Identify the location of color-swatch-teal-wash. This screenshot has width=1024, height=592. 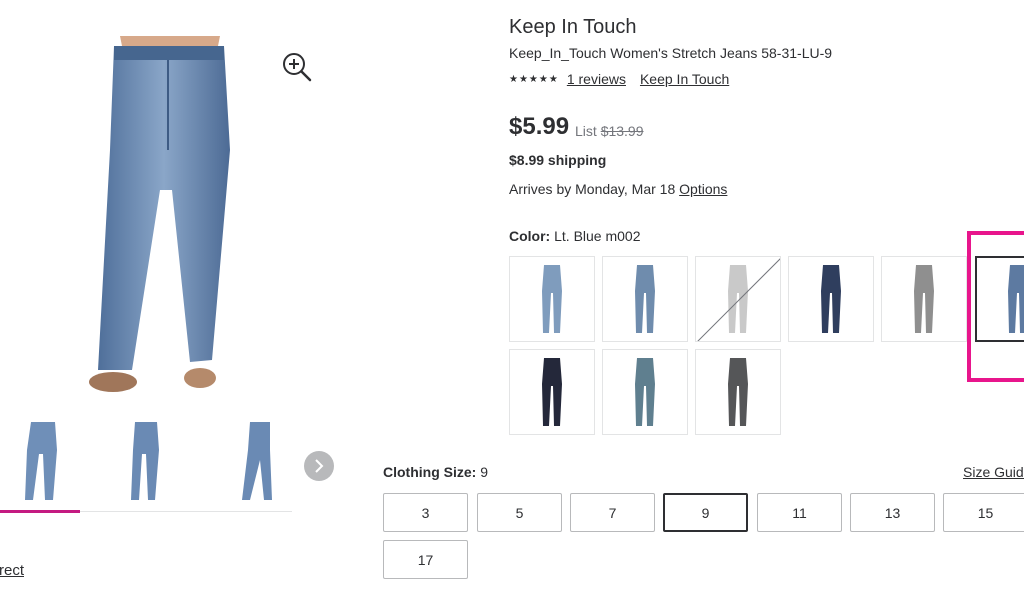
(645, 392).